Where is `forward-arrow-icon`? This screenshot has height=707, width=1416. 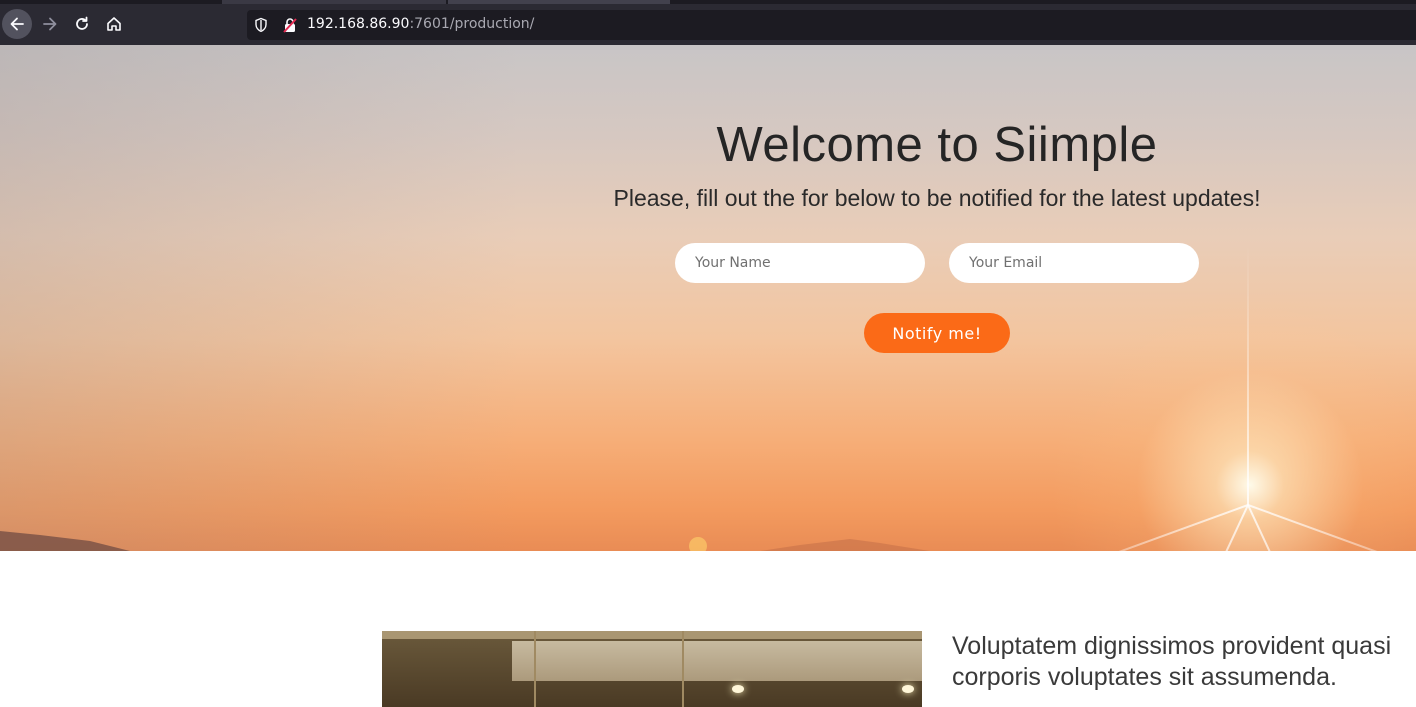 forward-arrow-icon is located at coordinates (50, 24).